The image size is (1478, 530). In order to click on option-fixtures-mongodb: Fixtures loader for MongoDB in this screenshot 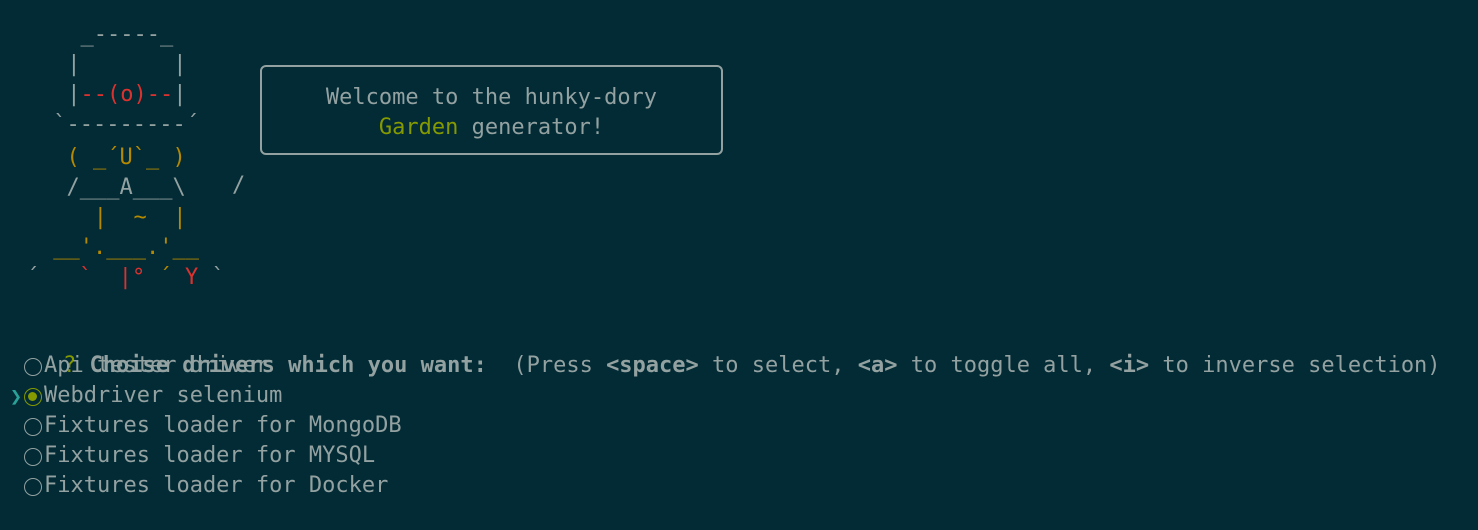, I will do `click(206, 426)`.